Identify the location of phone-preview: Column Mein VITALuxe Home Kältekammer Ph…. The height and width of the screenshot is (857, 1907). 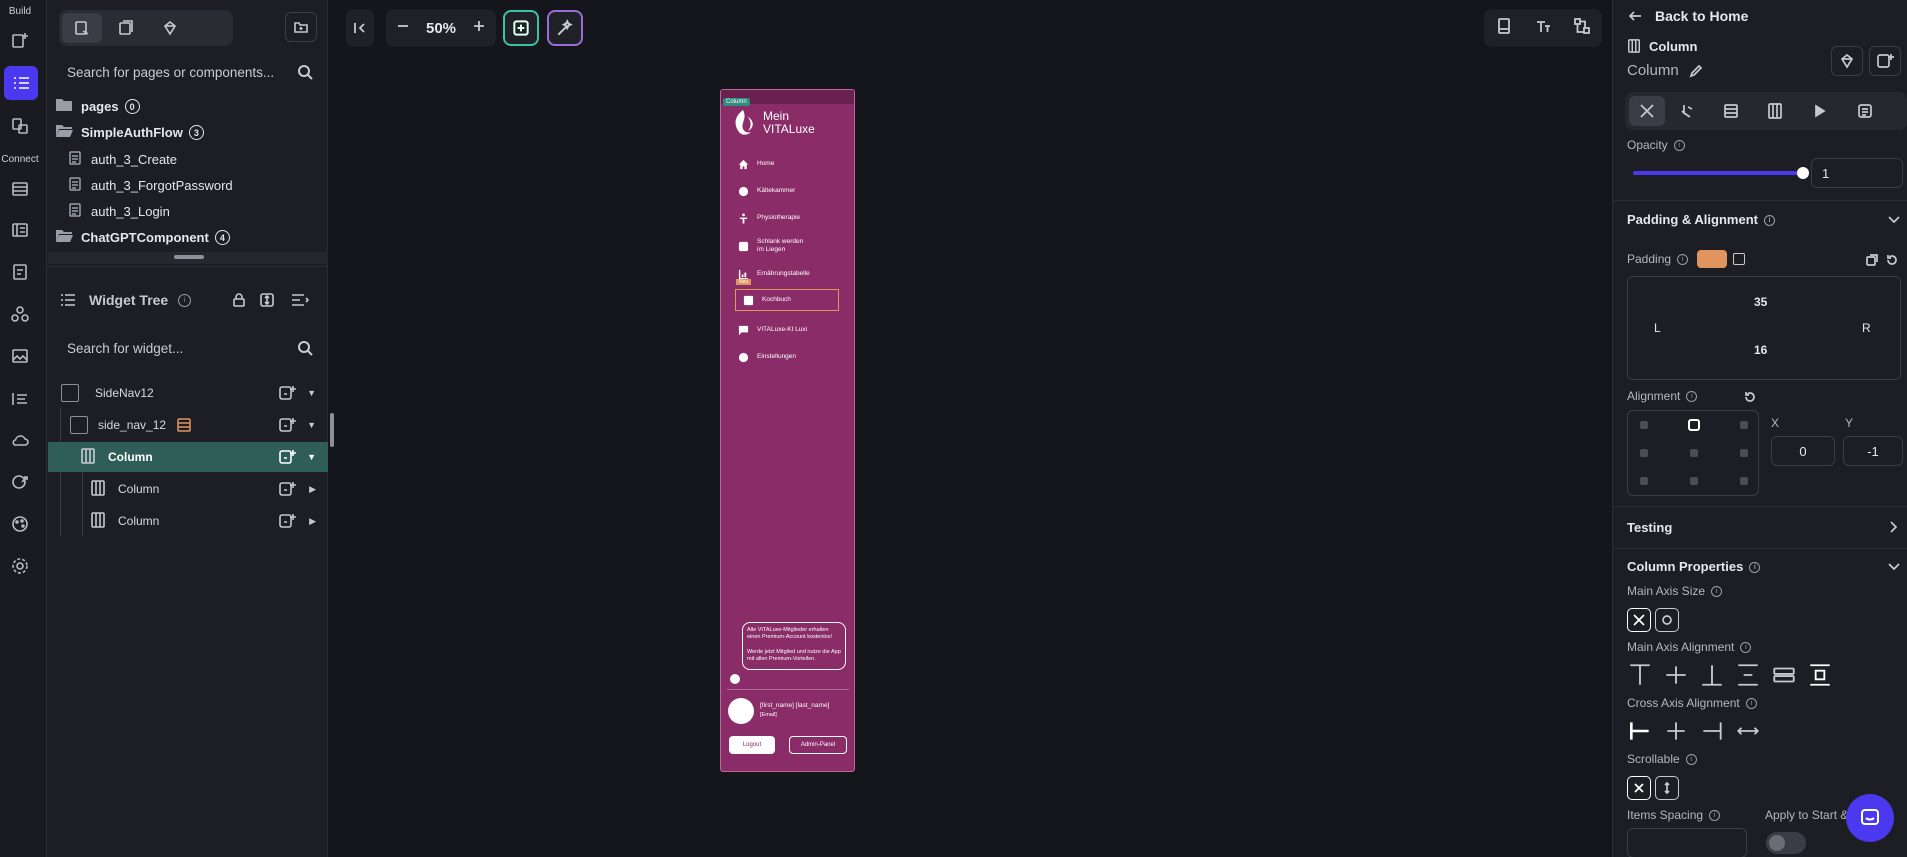
(787, 430).